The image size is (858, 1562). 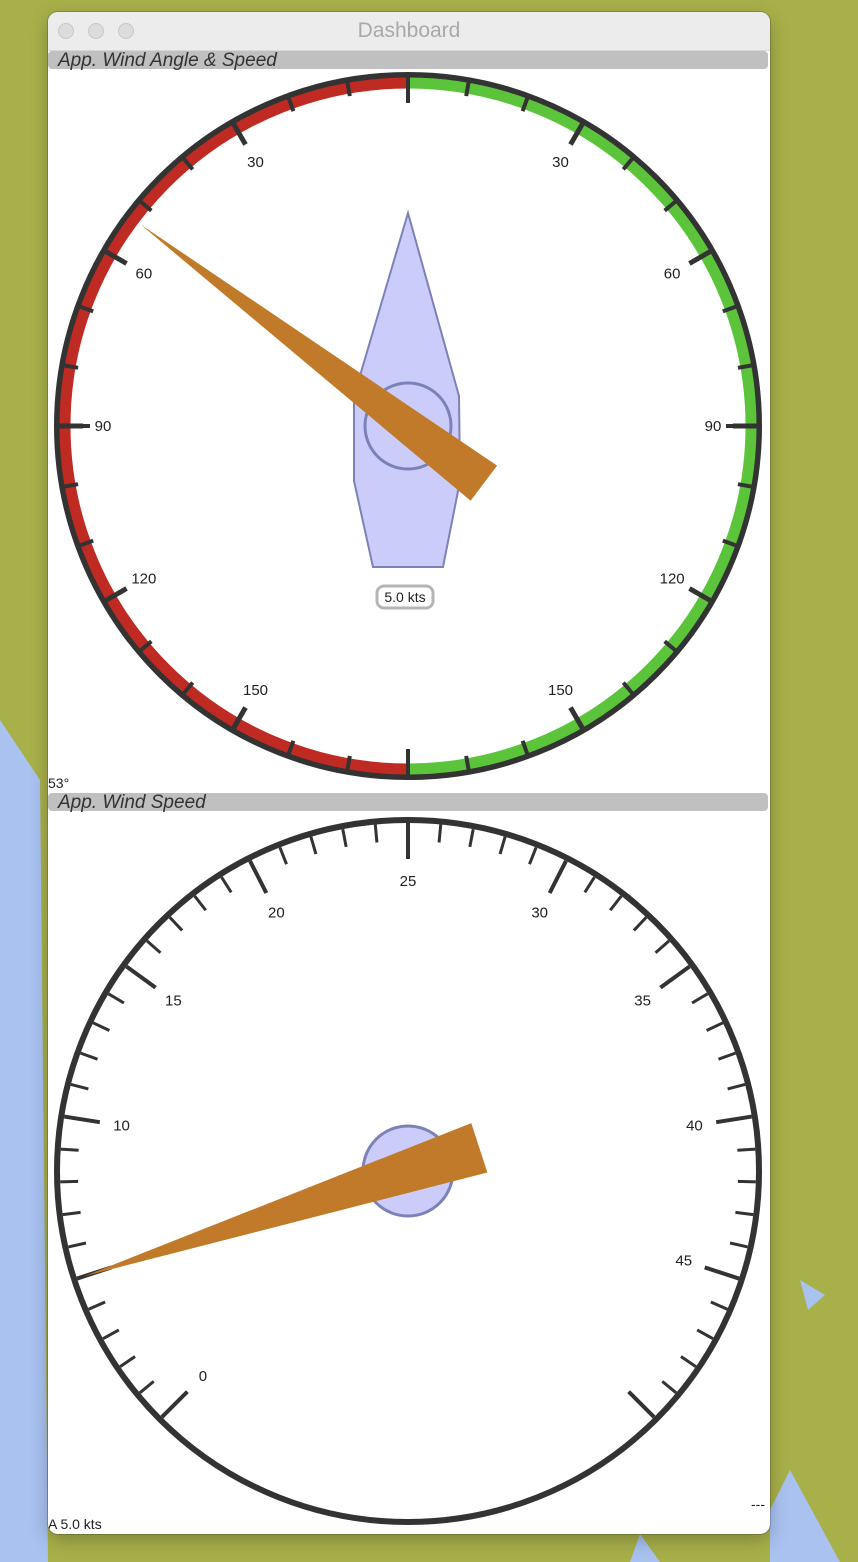 What do you see at coordinates (59, 783) in the screenshot?
I see `angle-readout: 53°` at bounding box center [59, 783].